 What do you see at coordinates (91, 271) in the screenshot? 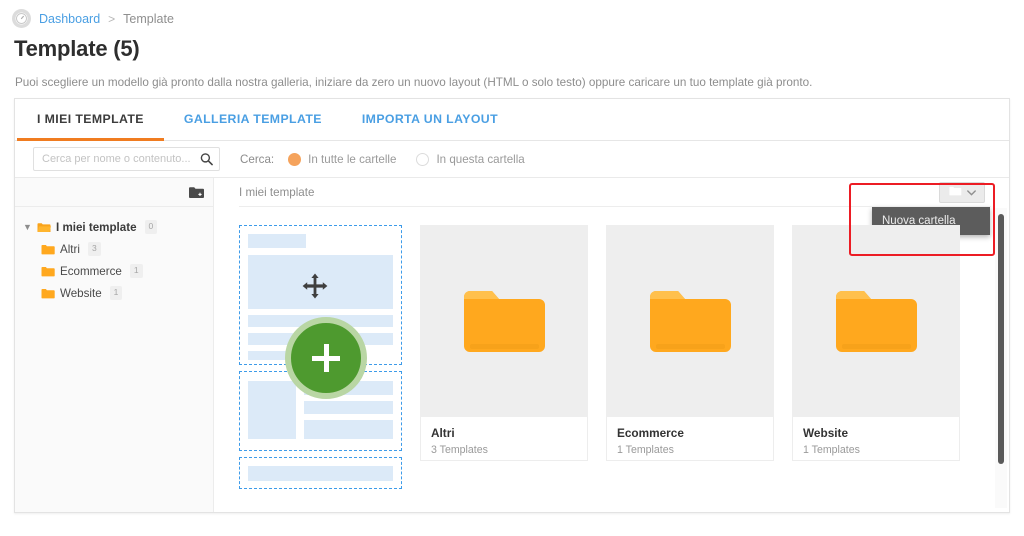
I see `tree-item-label: Ecommerce` at bounding box center [91, 271].